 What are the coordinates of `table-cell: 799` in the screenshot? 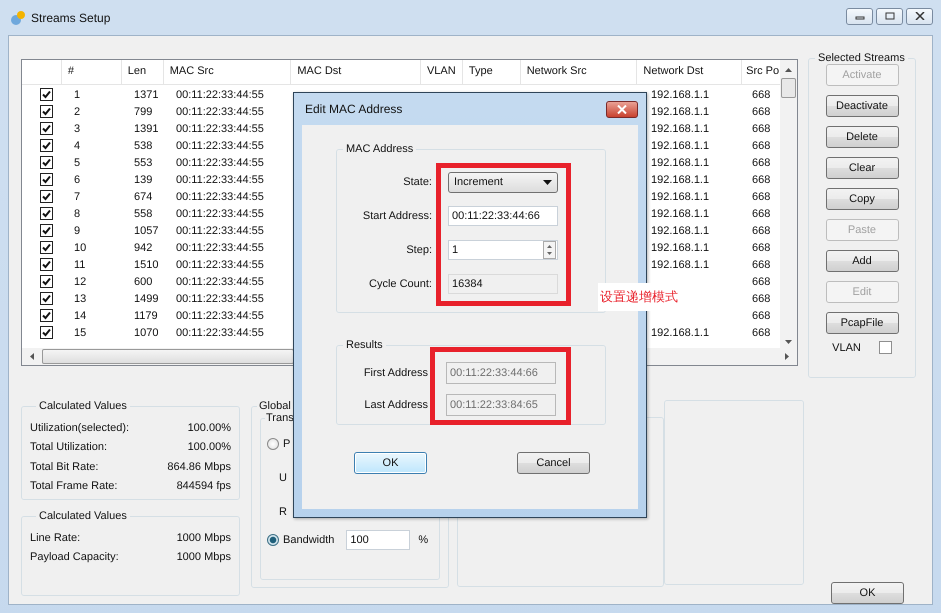 It's located at (143, 112).